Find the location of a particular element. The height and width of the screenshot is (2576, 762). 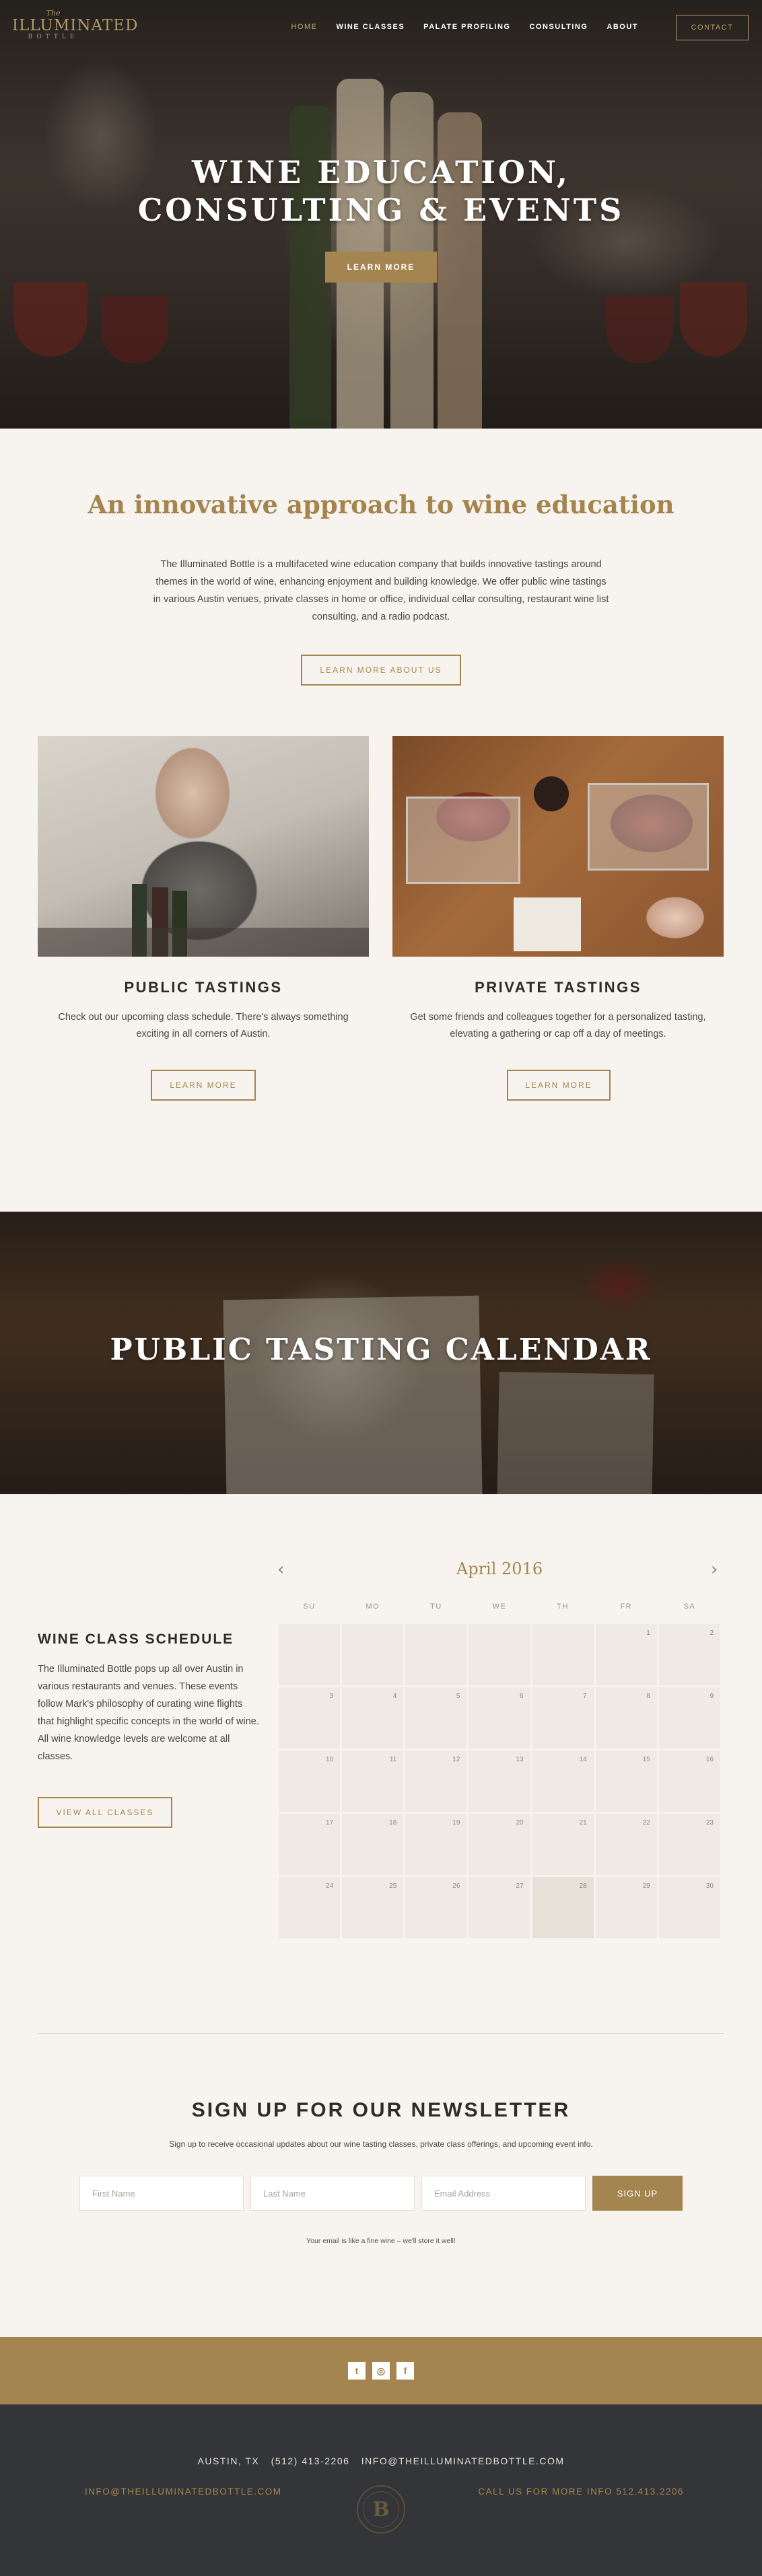

nav-home: HOME is located at coordinates (304, 27).